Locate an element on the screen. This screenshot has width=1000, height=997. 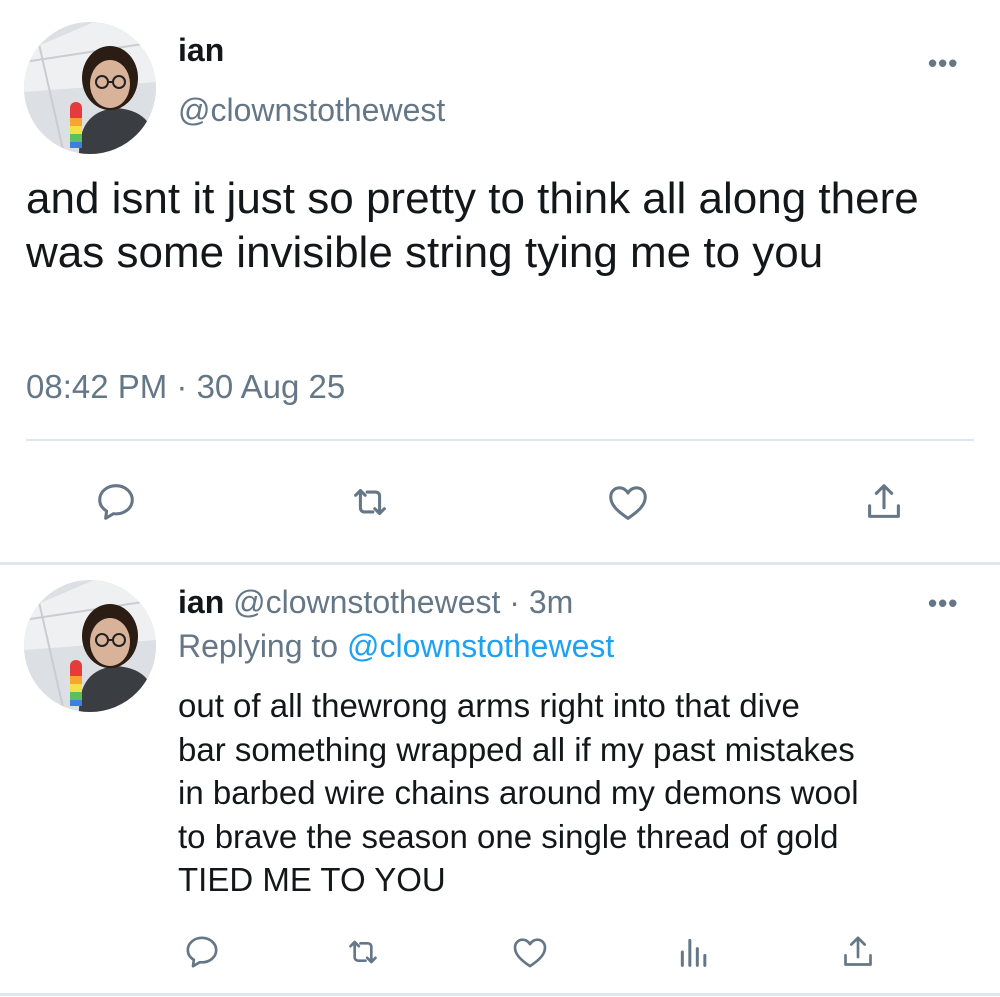
replying-to-link: @clownstothewest is located at coordinates (480, 646).